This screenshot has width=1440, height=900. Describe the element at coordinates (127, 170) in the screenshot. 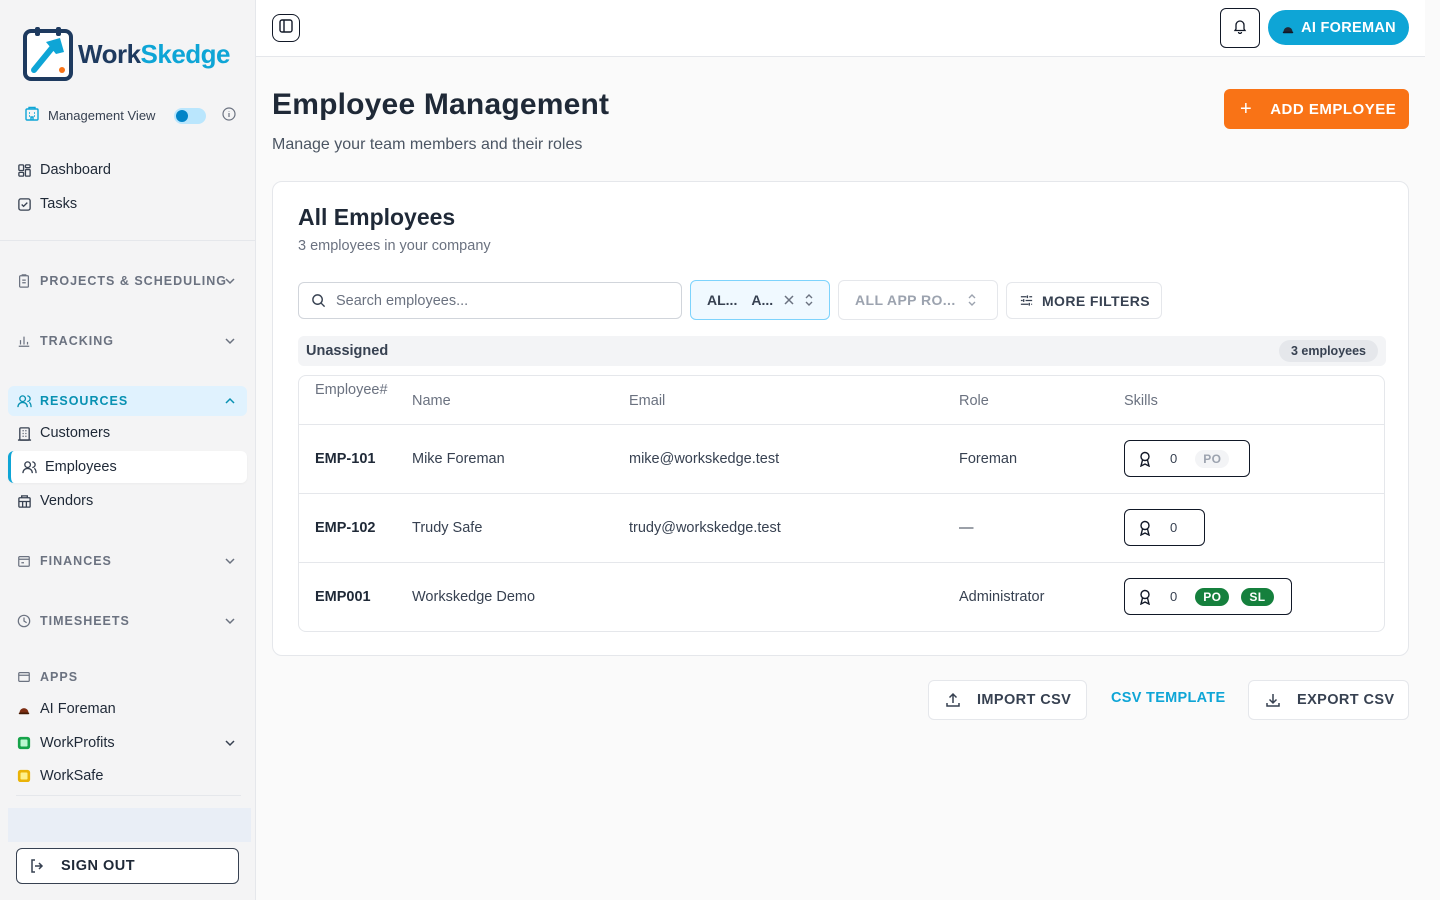

I see `nav-dashboard: Dashboard` at that location.